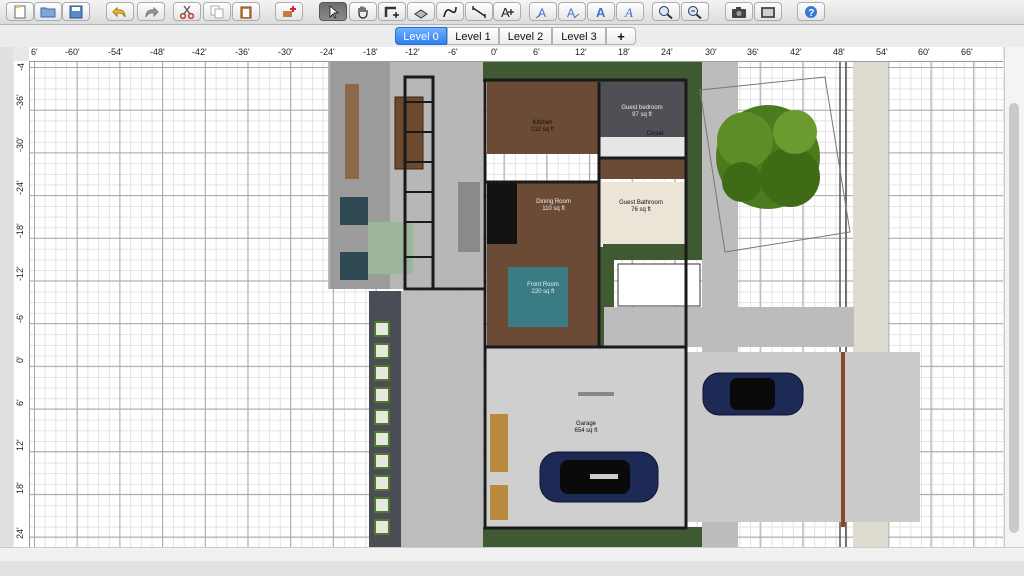  I want to click on tab-level-2: Level 2, so click(525, 36).